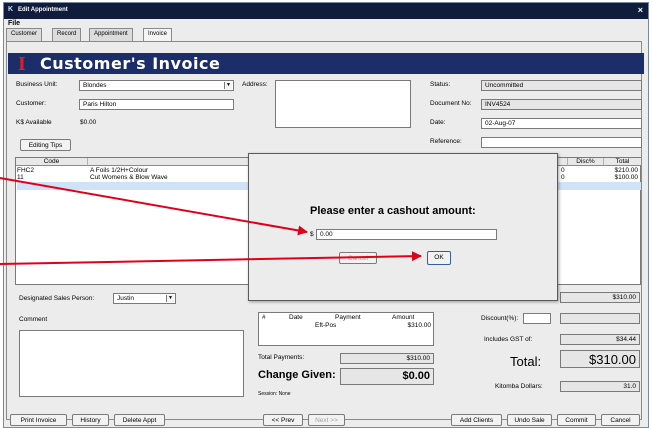 The width and height of the screenshot is (652, 428). What do you see at coordinates (154, 206) in the screenshot?
I see `annotation-arrow-to-amount` at bounding box center [154, 206].